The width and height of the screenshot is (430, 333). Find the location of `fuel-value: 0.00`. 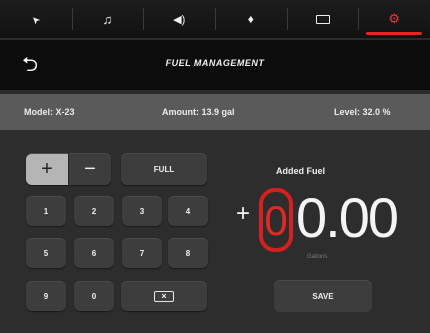

fuel-value: 0.00 is located at coordinates (347, 217).